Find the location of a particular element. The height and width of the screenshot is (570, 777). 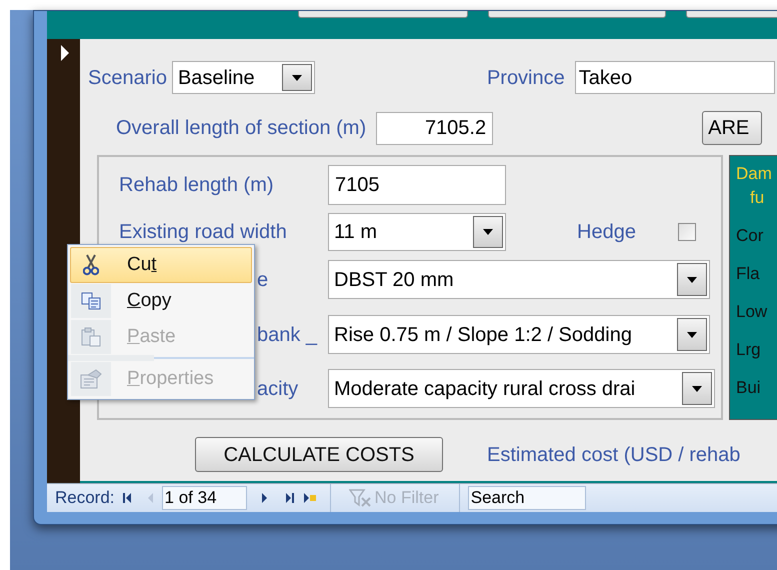

hedge-checkbox is located at coordinates (687, 232).